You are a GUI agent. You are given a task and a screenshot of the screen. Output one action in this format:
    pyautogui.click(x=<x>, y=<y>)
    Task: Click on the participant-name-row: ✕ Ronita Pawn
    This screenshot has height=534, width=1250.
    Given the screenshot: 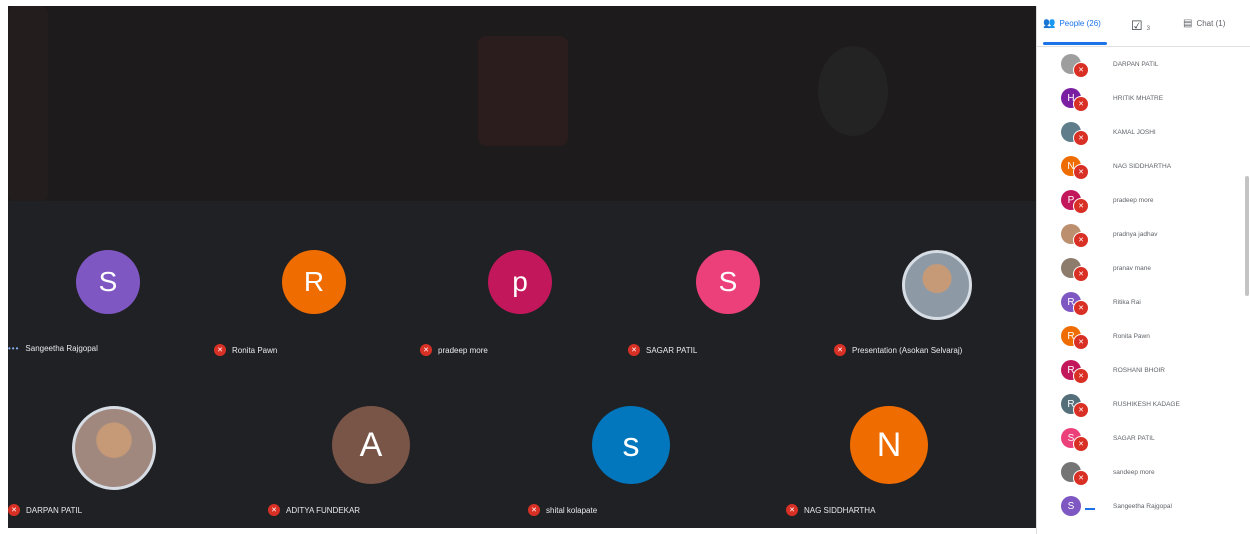 What is the action you would take?
    pyautogui.click(x=245, y=350)
    